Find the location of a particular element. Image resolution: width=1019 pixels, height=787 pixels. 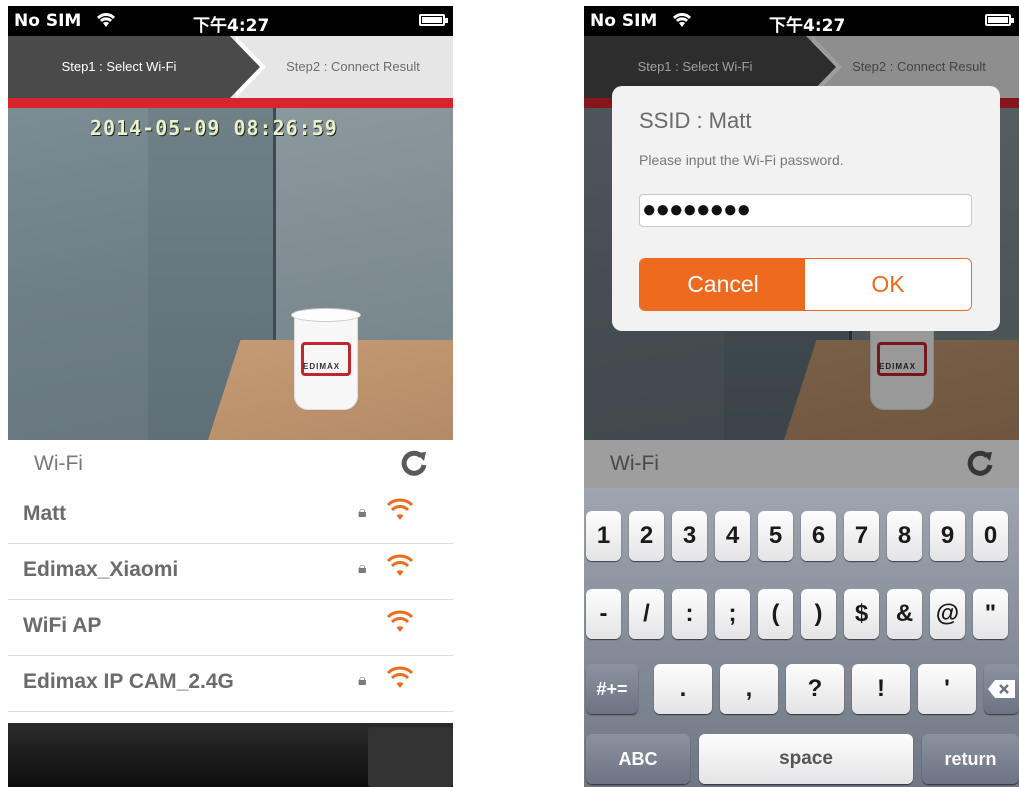

network-name: Edimax IP CAM_2.4G is located at coordinates (128, 681).